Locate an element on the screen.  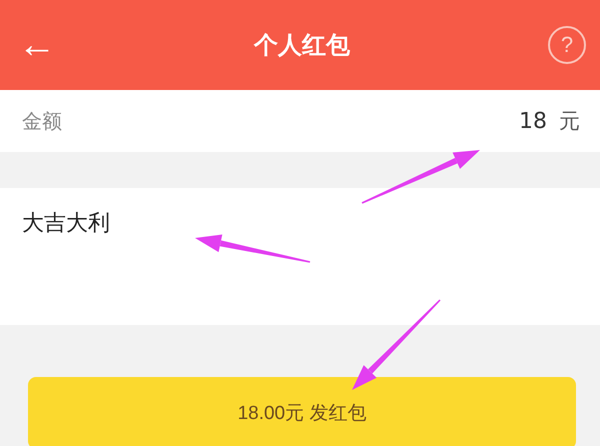
amount-label: 金额 is located at coordinates (42, 121).